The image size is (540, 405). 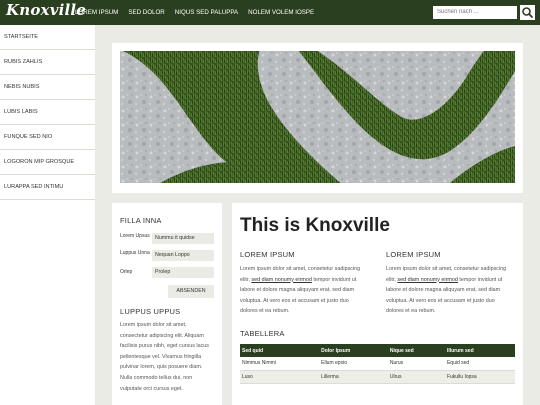 I want to click on luppus-unna-field: Nequan Loppo, so click(x=183, y=255).